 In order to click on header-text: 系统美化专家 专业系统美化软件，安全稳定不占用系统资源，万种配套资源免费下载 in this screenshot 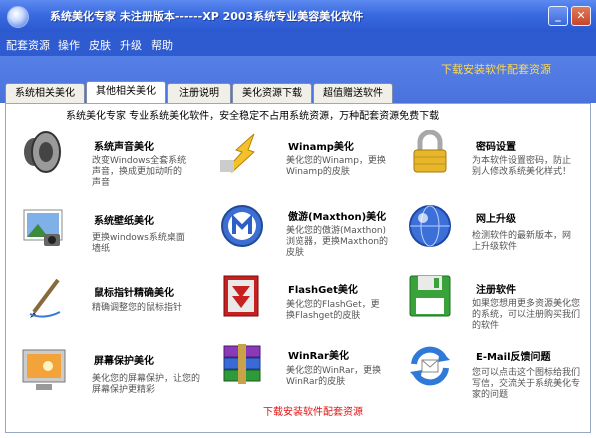, I will do `click(253, 116)`.